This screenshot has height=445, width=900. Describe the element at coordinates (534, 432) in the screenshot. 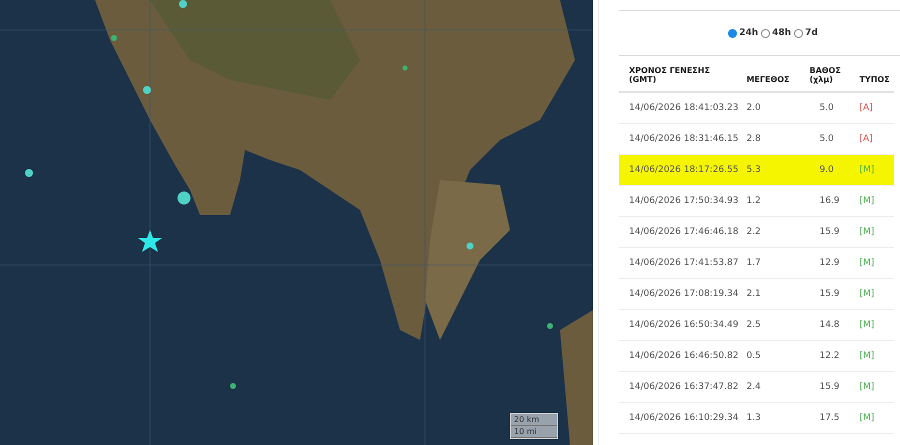

I see `scale-label: 10 mi` at that location.